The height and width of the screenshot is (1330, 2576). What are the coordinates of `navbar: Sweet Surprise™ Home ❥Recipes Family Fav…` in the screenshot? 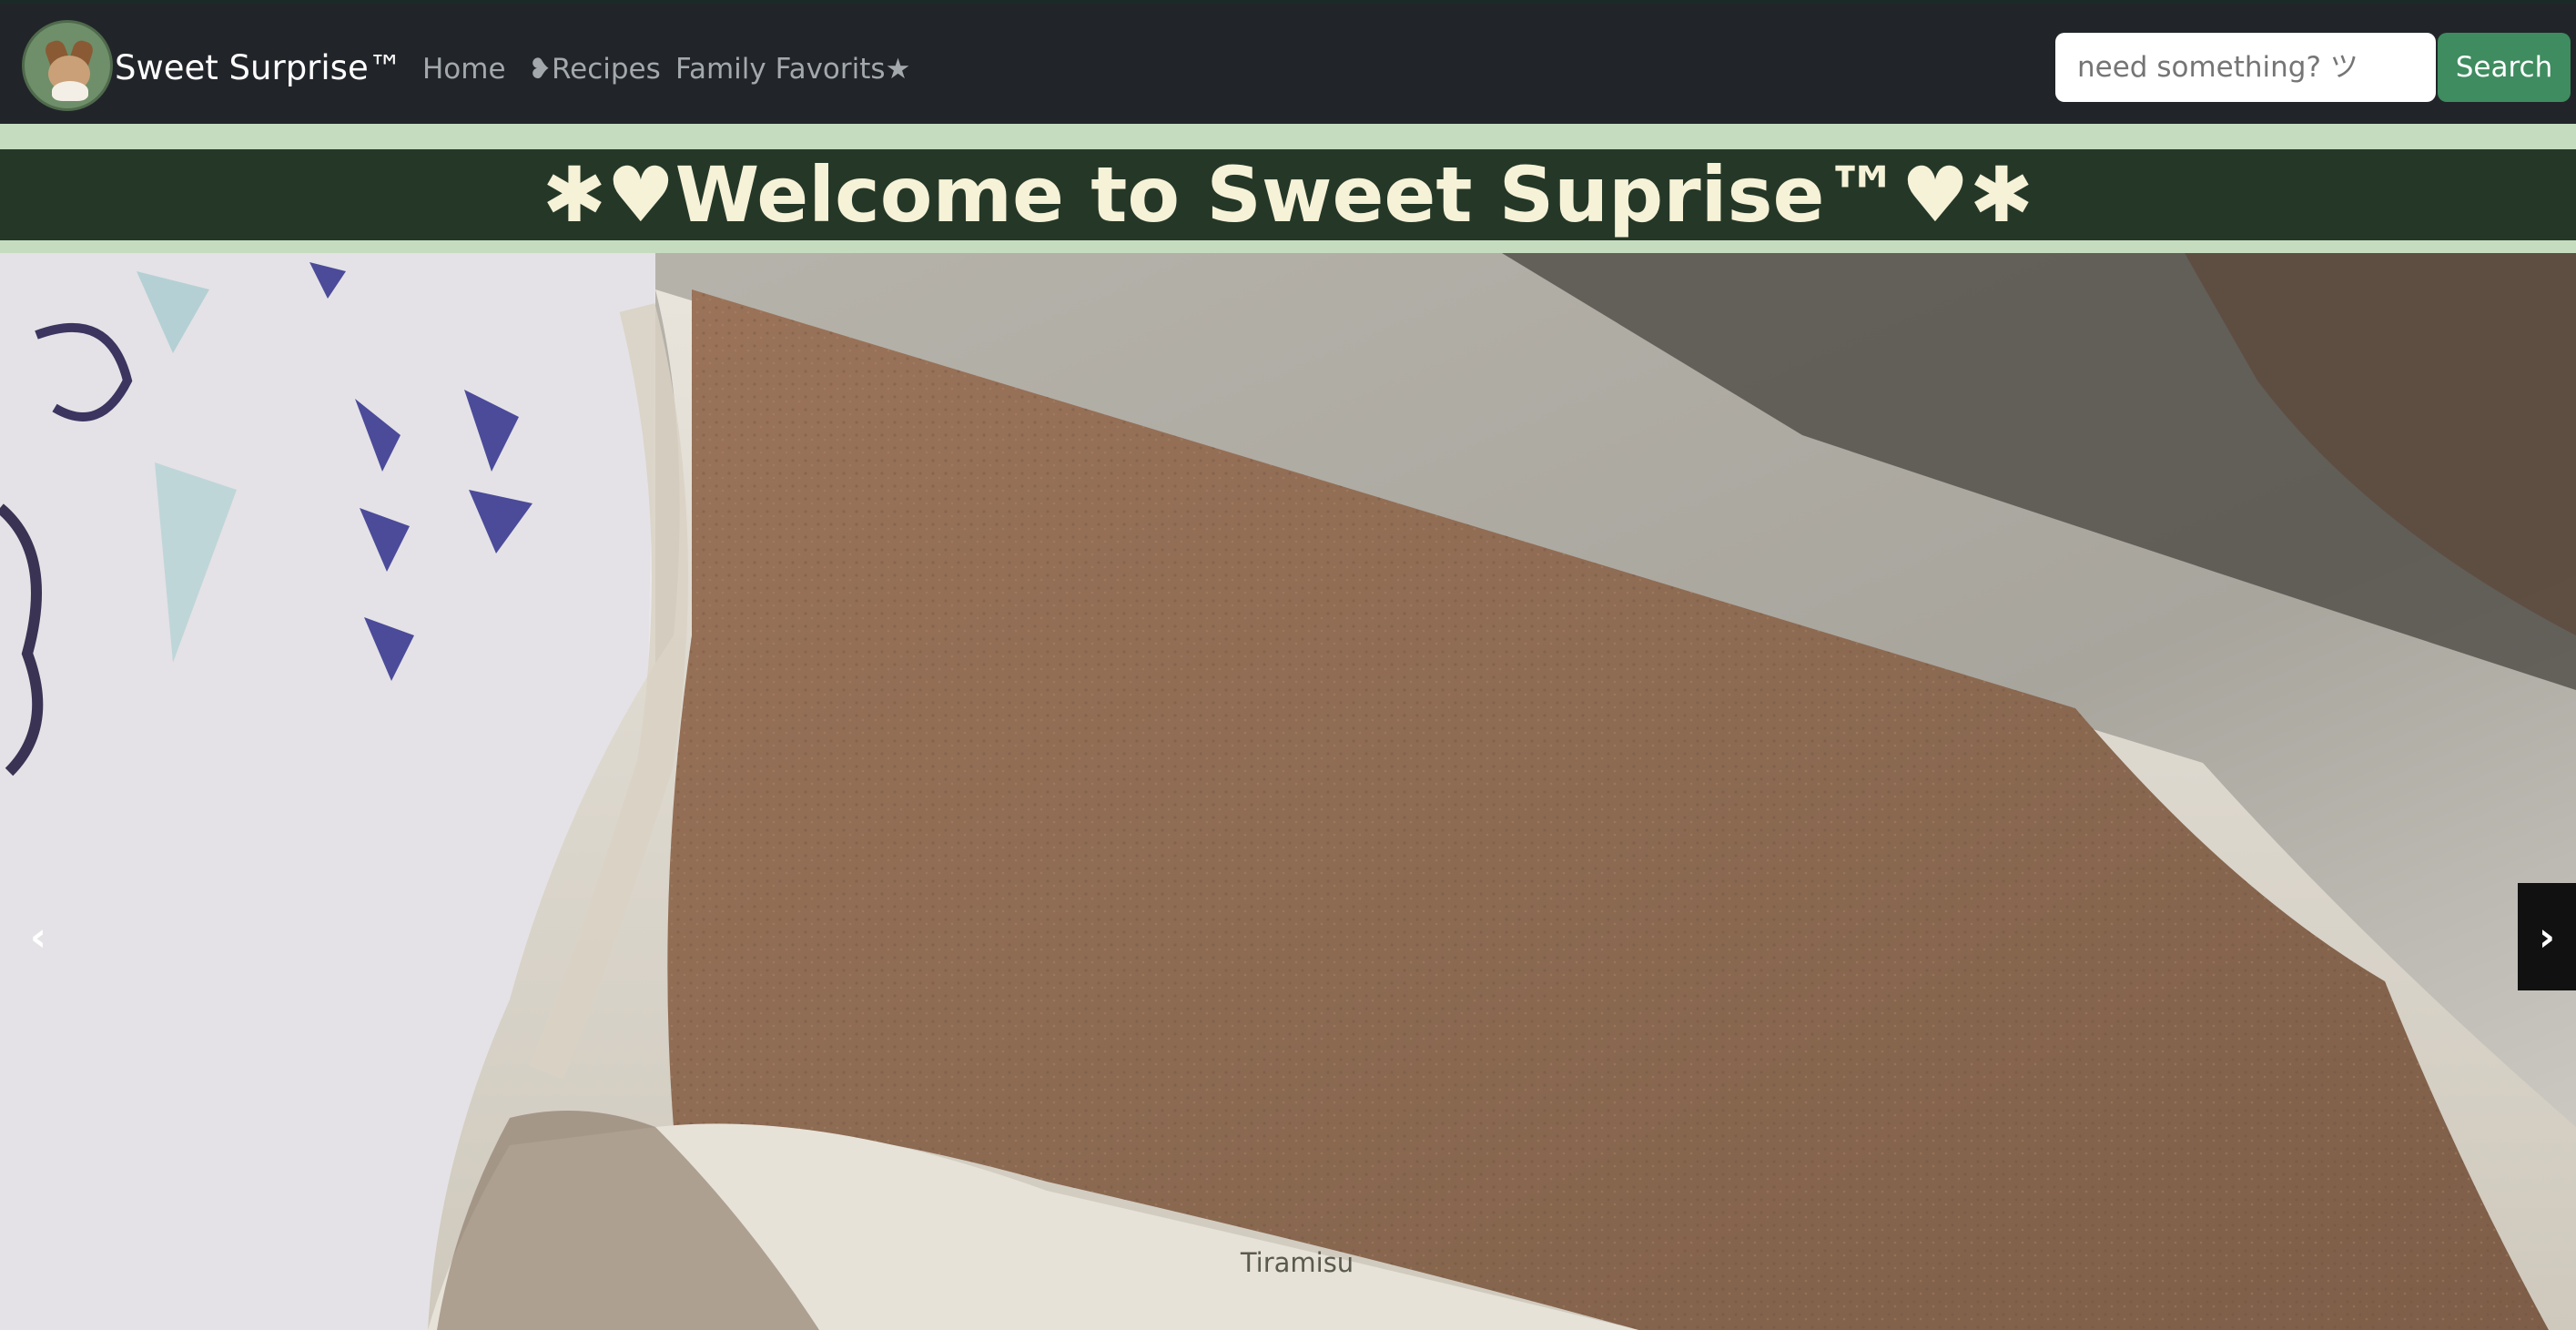 It's located at (1288, 62).